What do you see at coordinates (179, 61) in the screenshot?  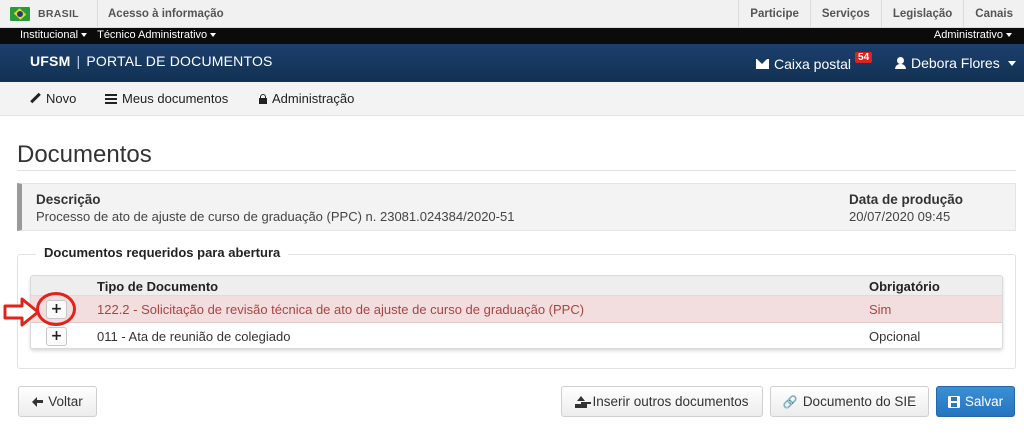 I see `brand-title: PORTAL DE DOCUMENTOS` at bounding box center [179, 61].